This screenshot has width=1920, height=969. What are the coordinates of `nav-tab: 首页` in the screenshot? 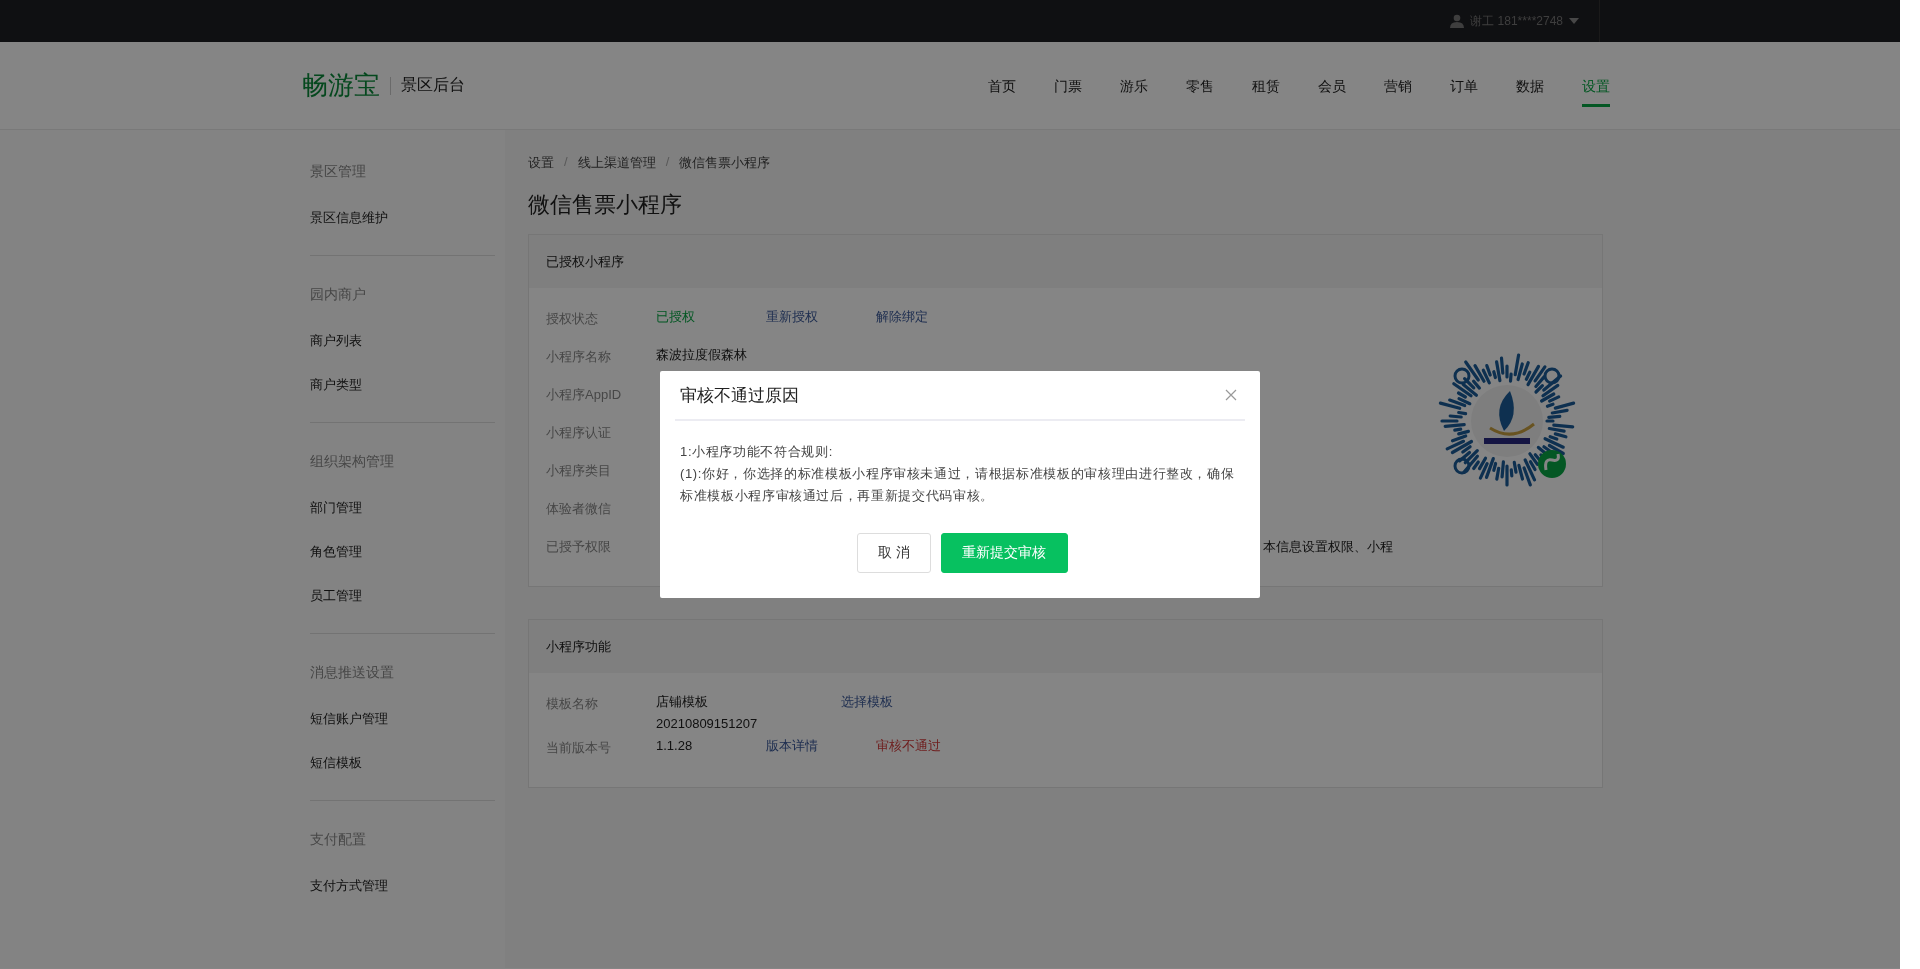 It's located at (1002, 88).